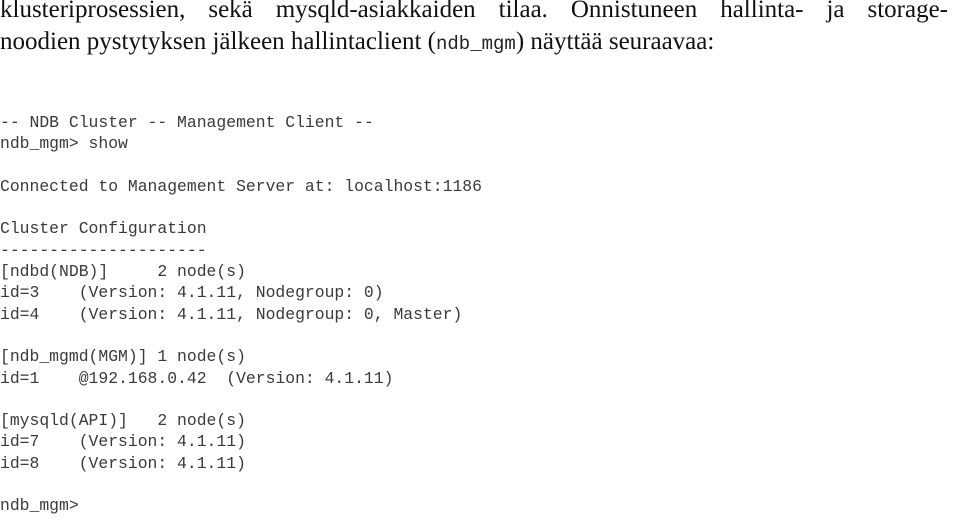 The image size is (960, 520). I want to click on terminal-line-node-8: id=8 (Version: 4.1.11), so click(123, 463).